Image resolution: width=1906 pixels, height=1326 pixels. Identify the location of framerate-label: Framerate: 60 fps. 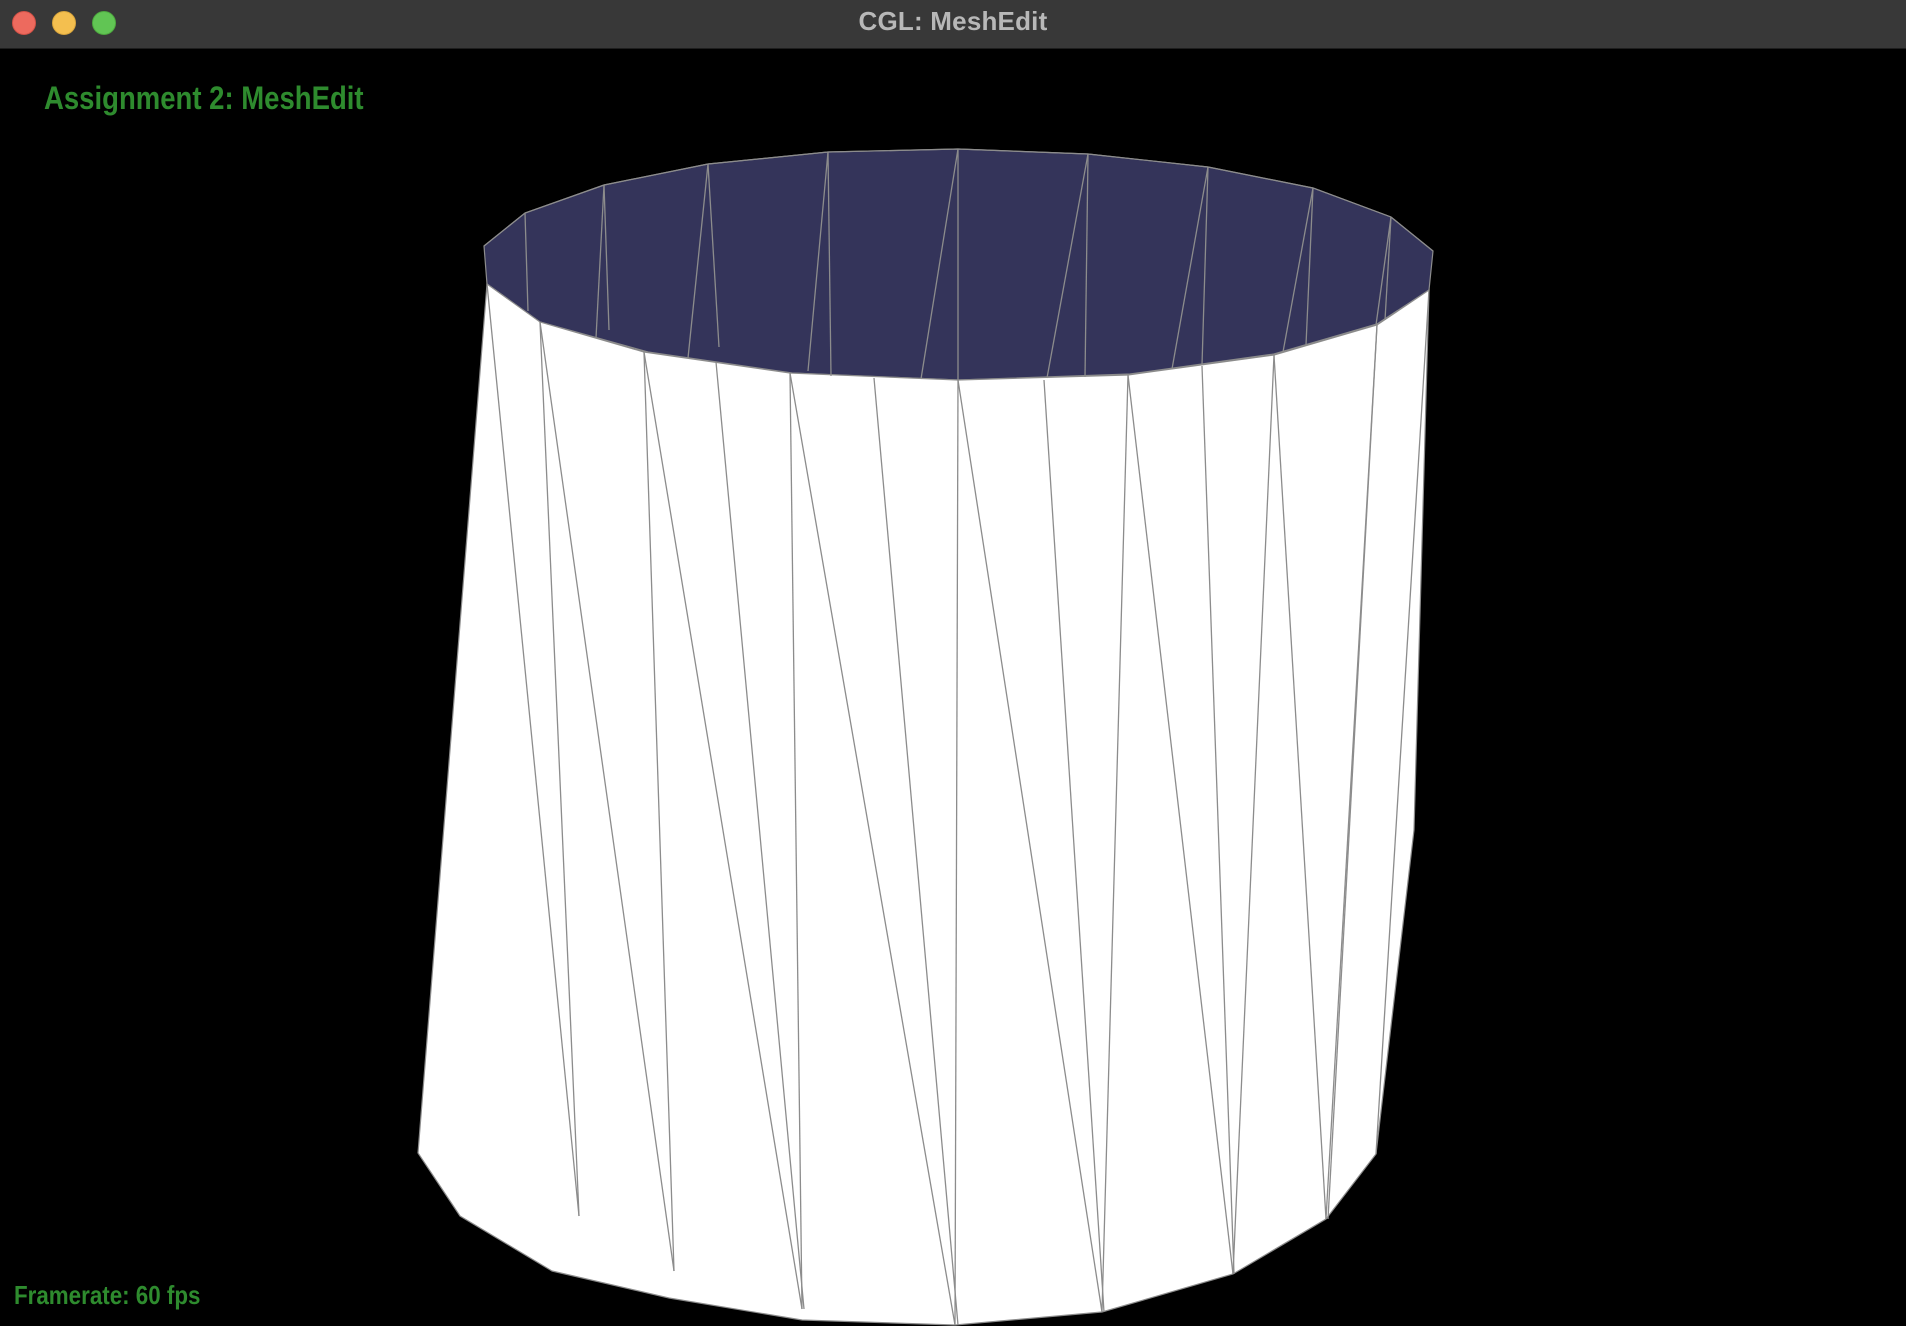
(107, 1295).